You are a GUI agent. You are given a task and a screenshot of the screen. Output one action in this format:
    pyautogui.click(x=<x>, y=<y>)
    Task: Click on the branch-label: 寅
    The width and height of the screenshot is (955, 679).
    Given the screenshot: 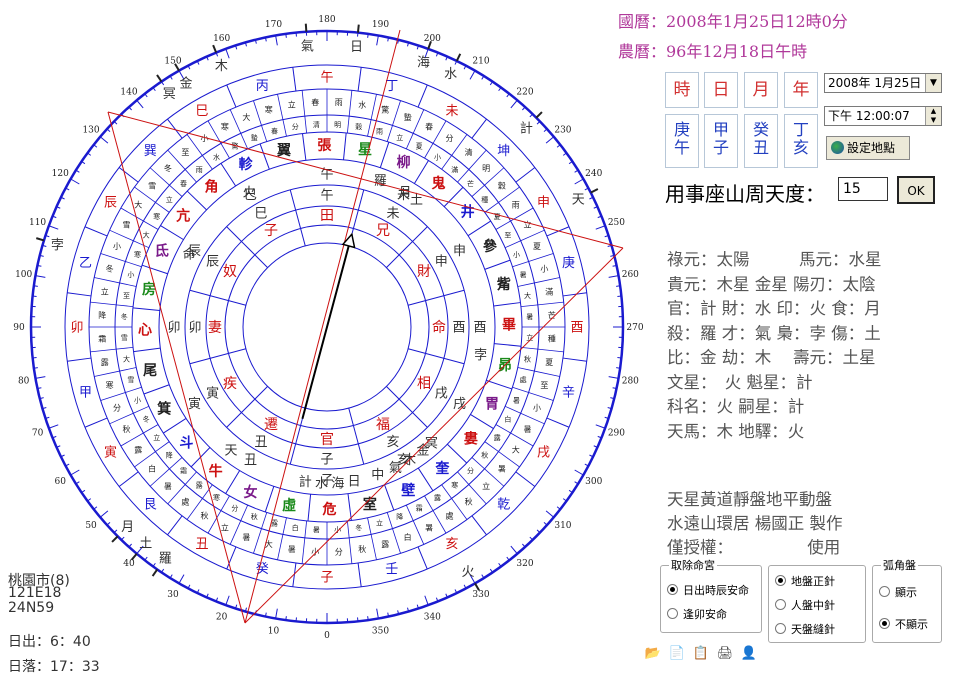 What is the action you would take?
    pyautogui.click(x=212, y=394)
    